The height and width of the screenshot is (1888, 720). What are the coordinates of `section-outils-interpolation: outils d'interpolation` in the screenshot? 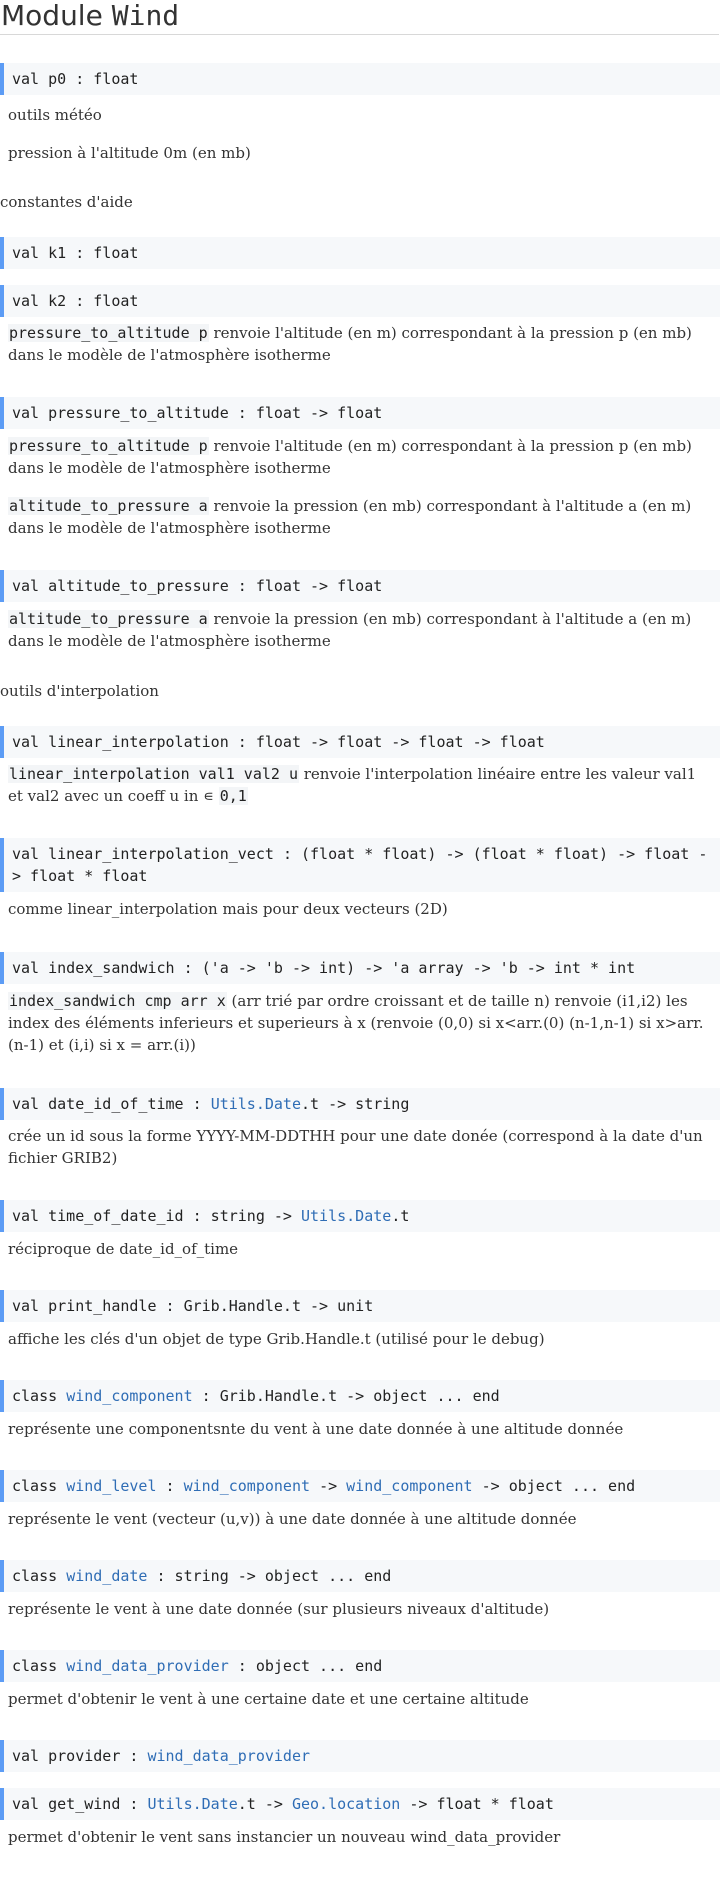 It's located at (79, 691).